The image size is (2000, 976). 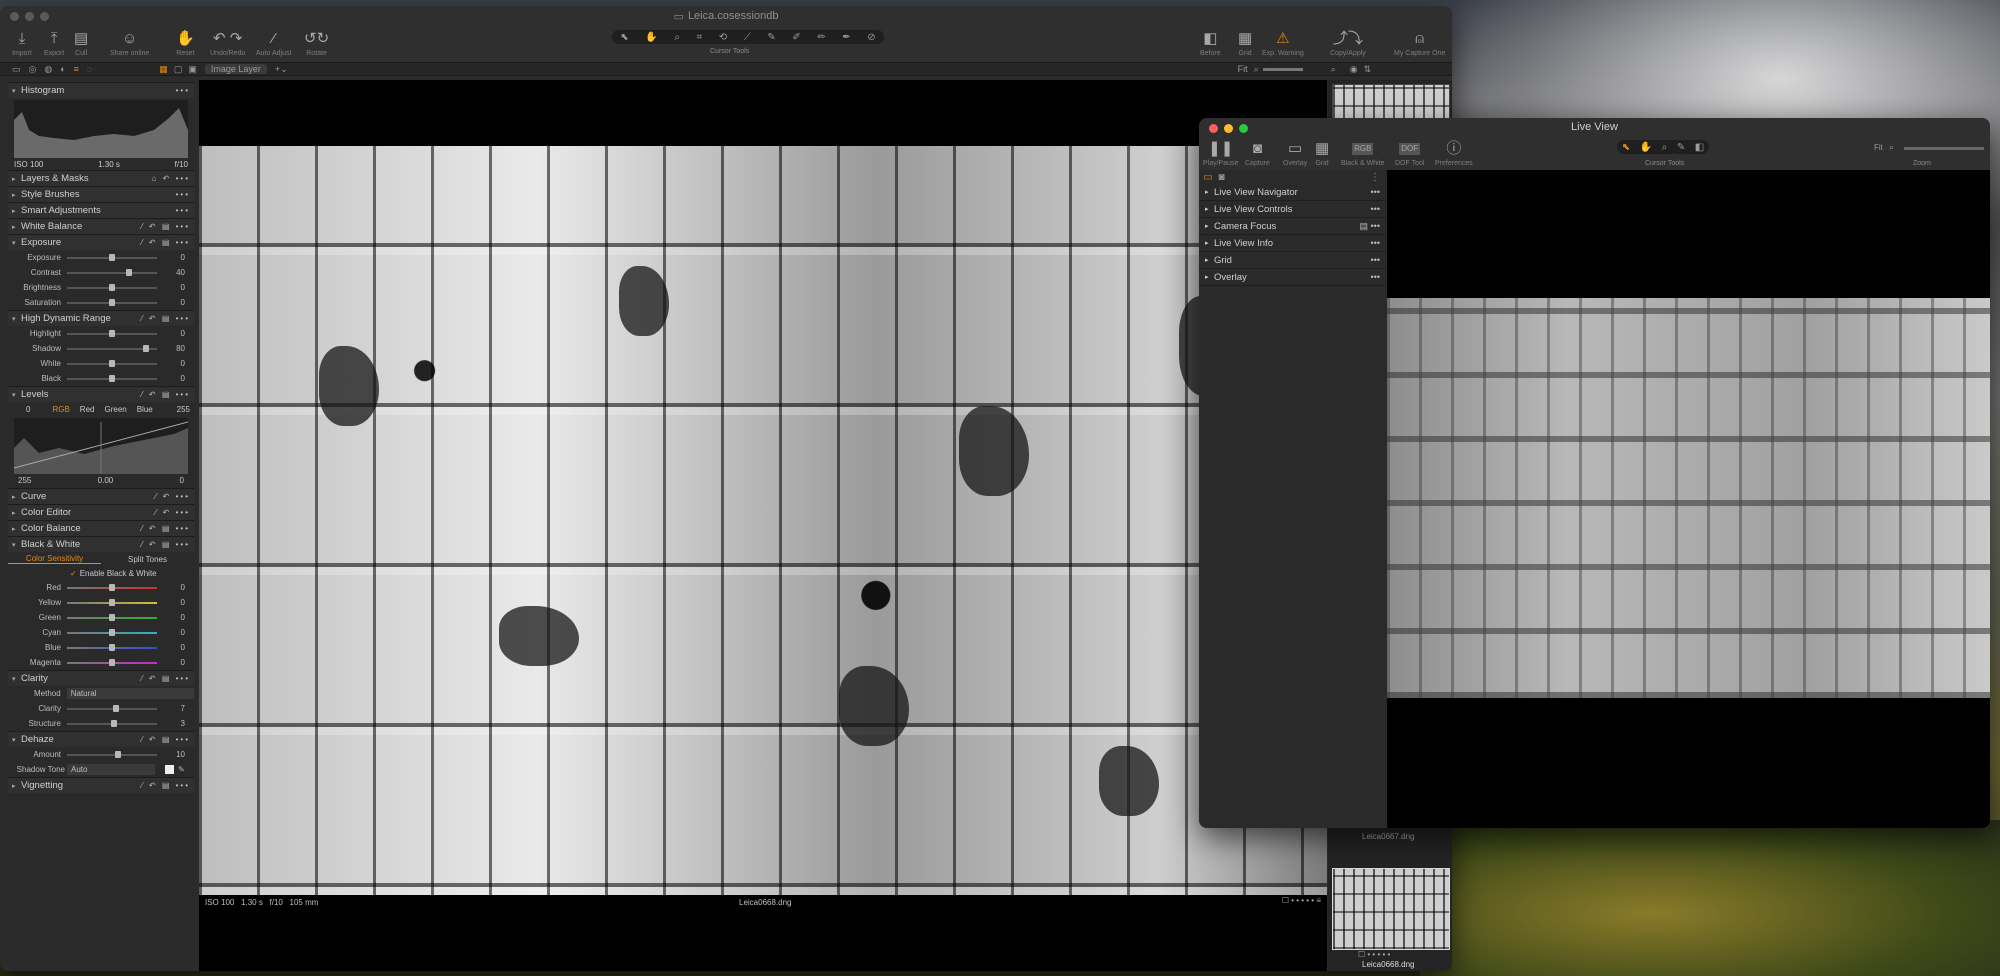 I want to click on live-view-navigator-section: ▸ Live View Navigator •••, so click(x=1292, y=192).